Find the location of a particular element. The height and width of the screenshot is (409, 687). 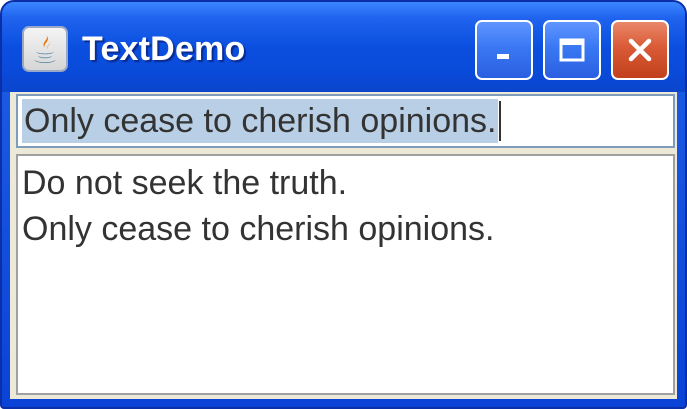

maximize-icon is located at coordinates (572, 50).